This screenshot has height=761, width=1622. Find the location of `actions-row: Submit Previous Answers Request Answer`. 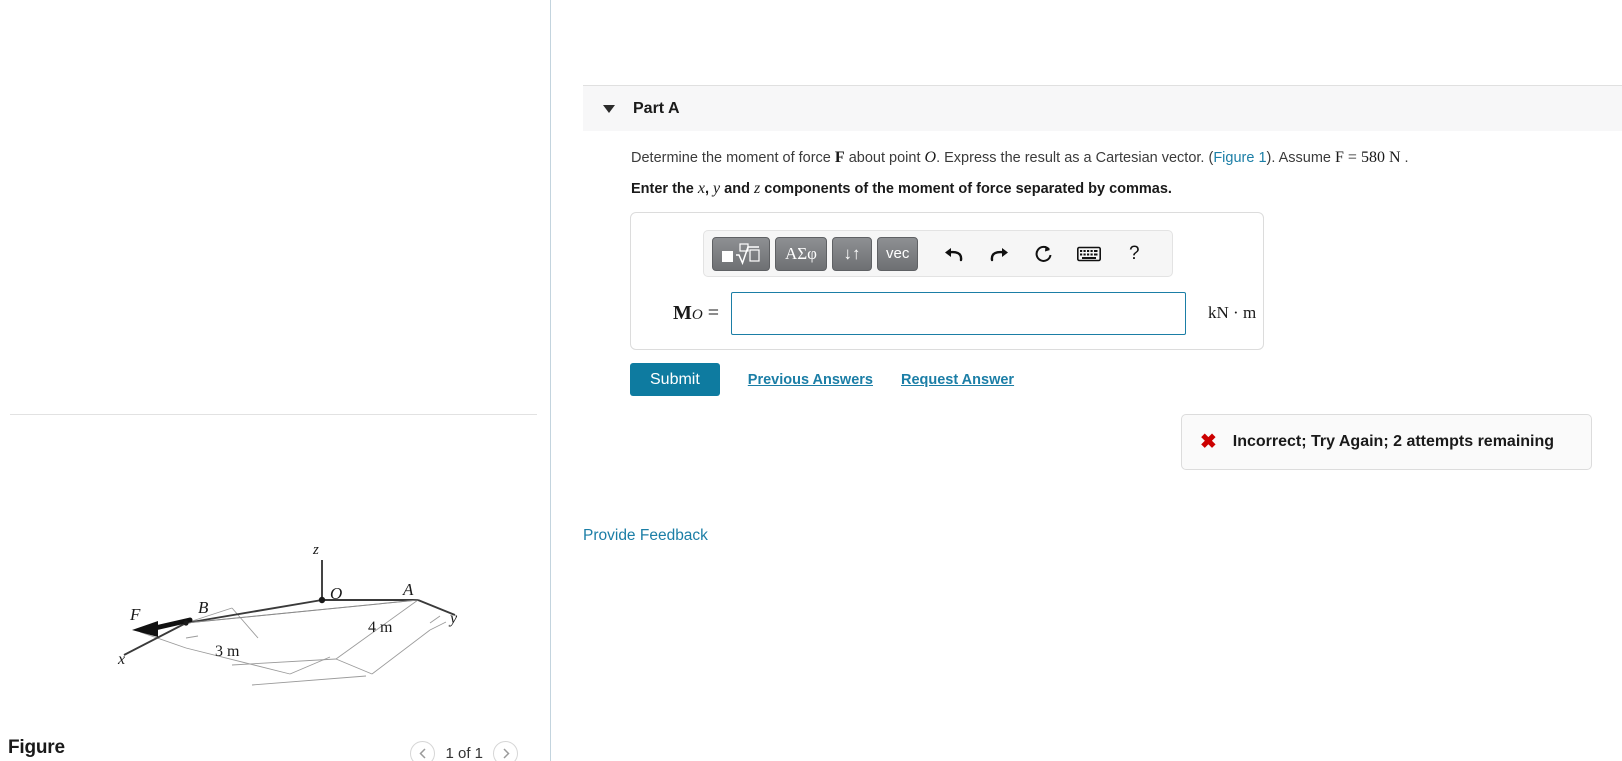

actions-row: Submit Previous Answers Request Answer is located at coordinates (822, 379).